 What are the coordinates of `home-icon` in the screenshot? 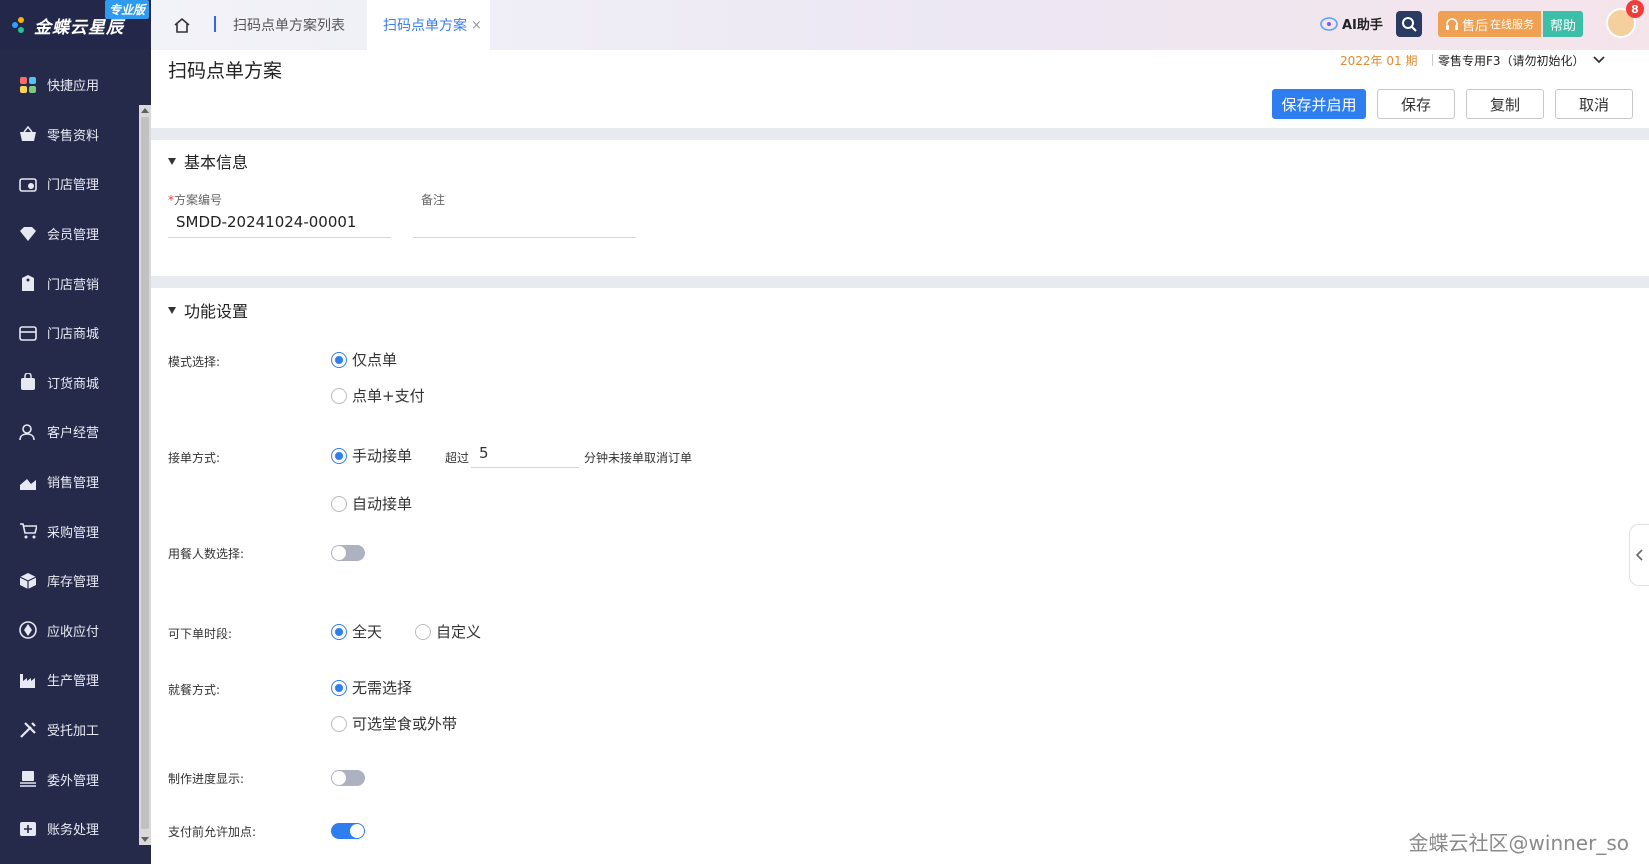 It's located at (182, 25).